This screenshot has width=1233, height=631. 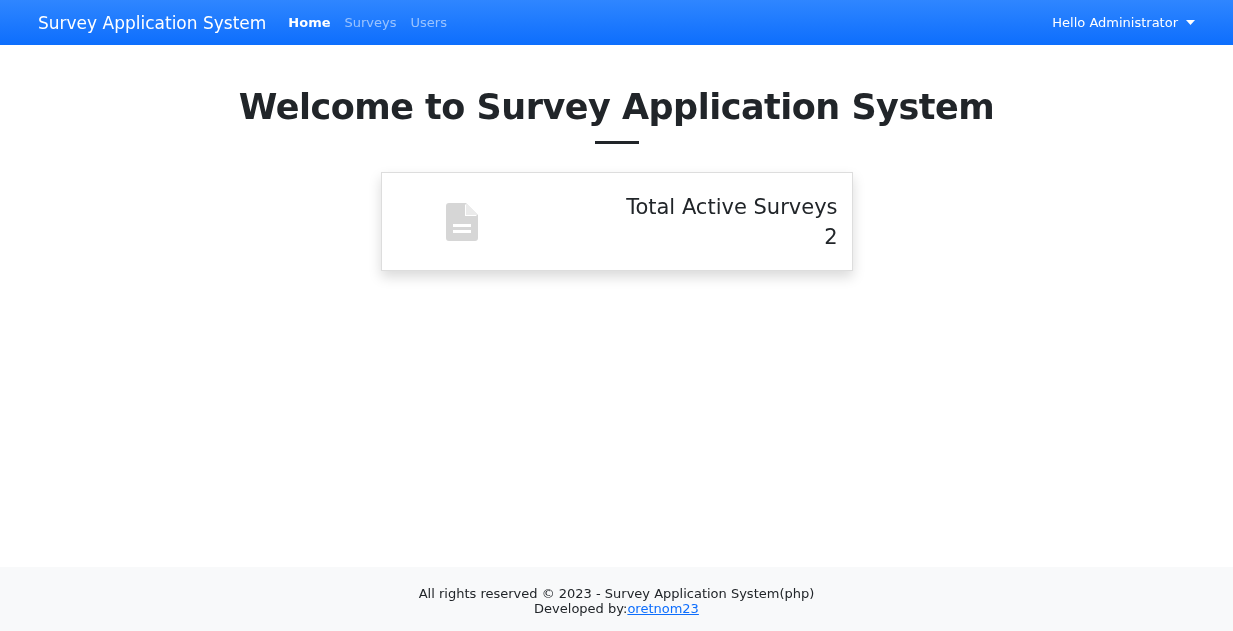 What do you see at coordinates (370, 22) in the screenshot?
I see `nav-link: Surveys` at bounding box center [370, 22].